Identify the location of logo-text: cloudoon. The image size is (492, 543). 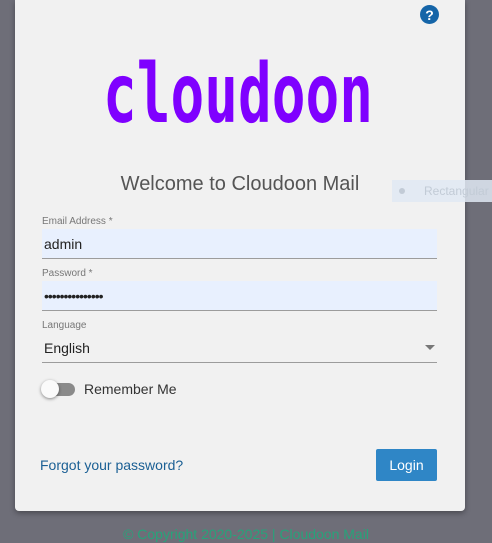
(238, 86).